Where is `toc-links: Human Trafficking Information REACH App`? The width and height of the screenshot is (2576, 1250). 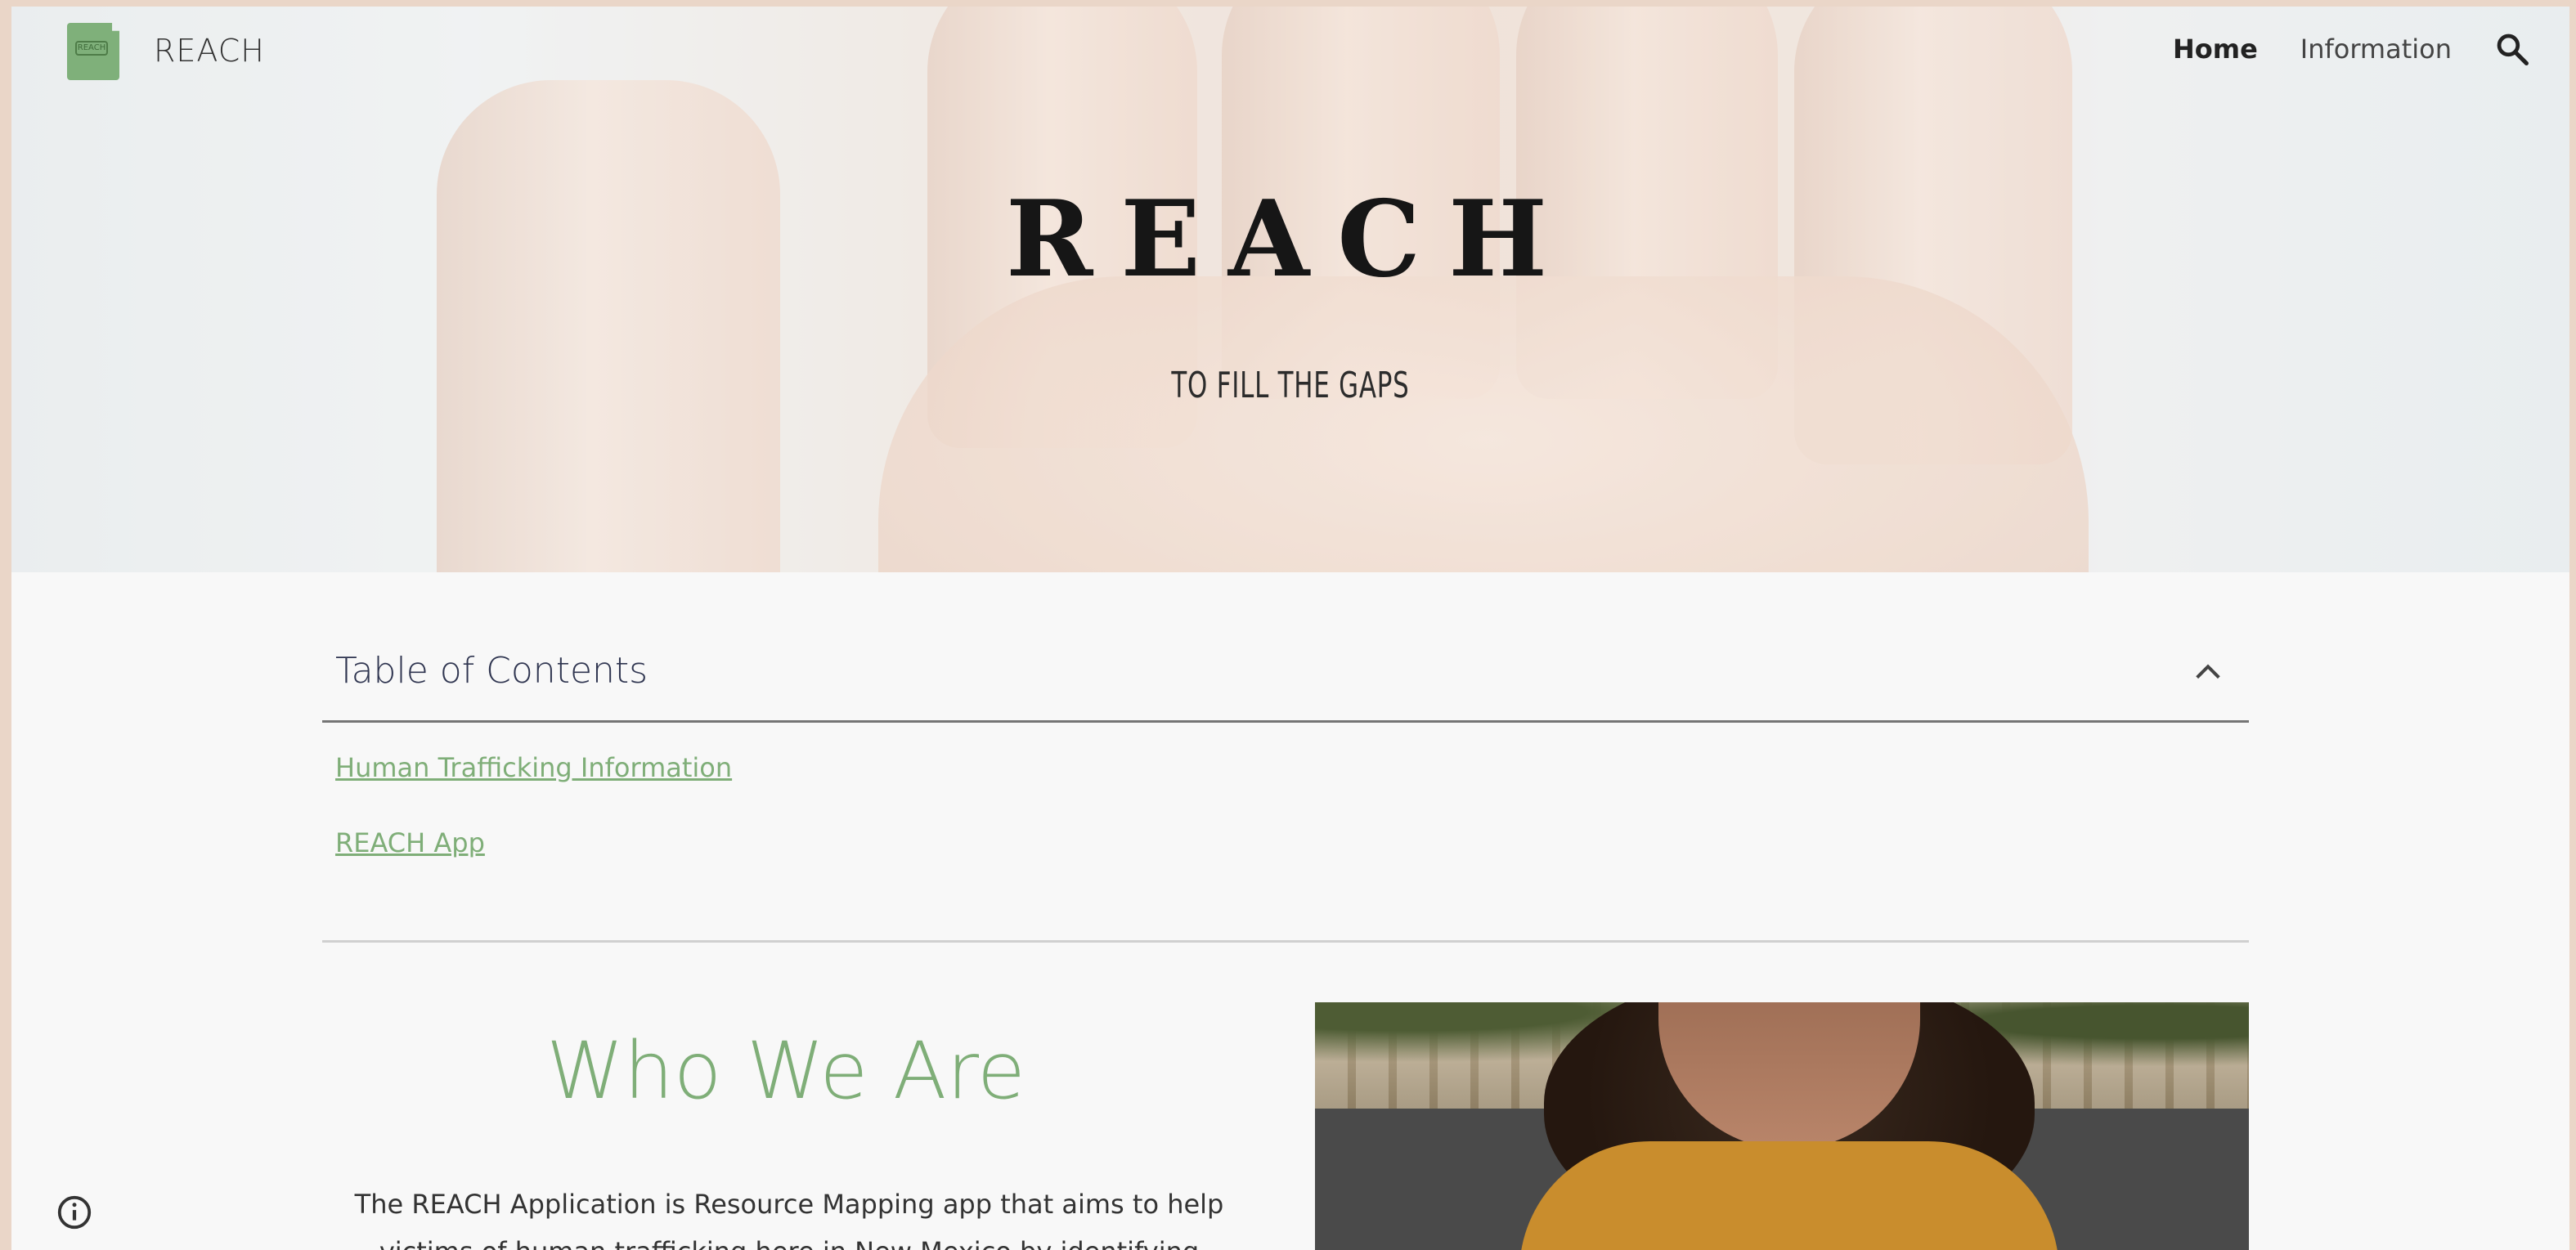
toc-links: Human Trafficking Information REACH App is located at coordinates (533, 827).